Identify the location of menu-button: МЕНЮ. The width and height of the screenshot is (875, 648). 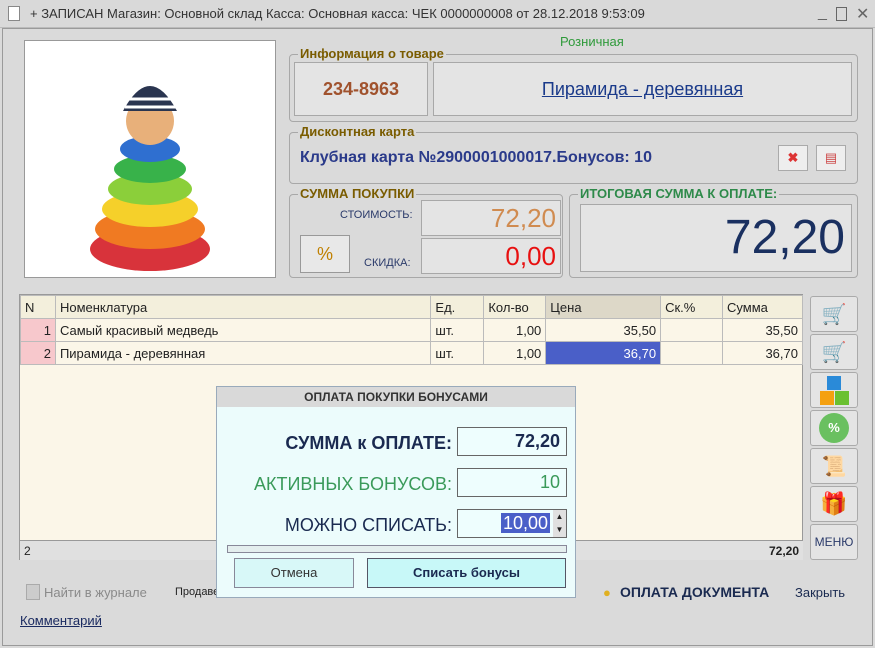
(834, 542).